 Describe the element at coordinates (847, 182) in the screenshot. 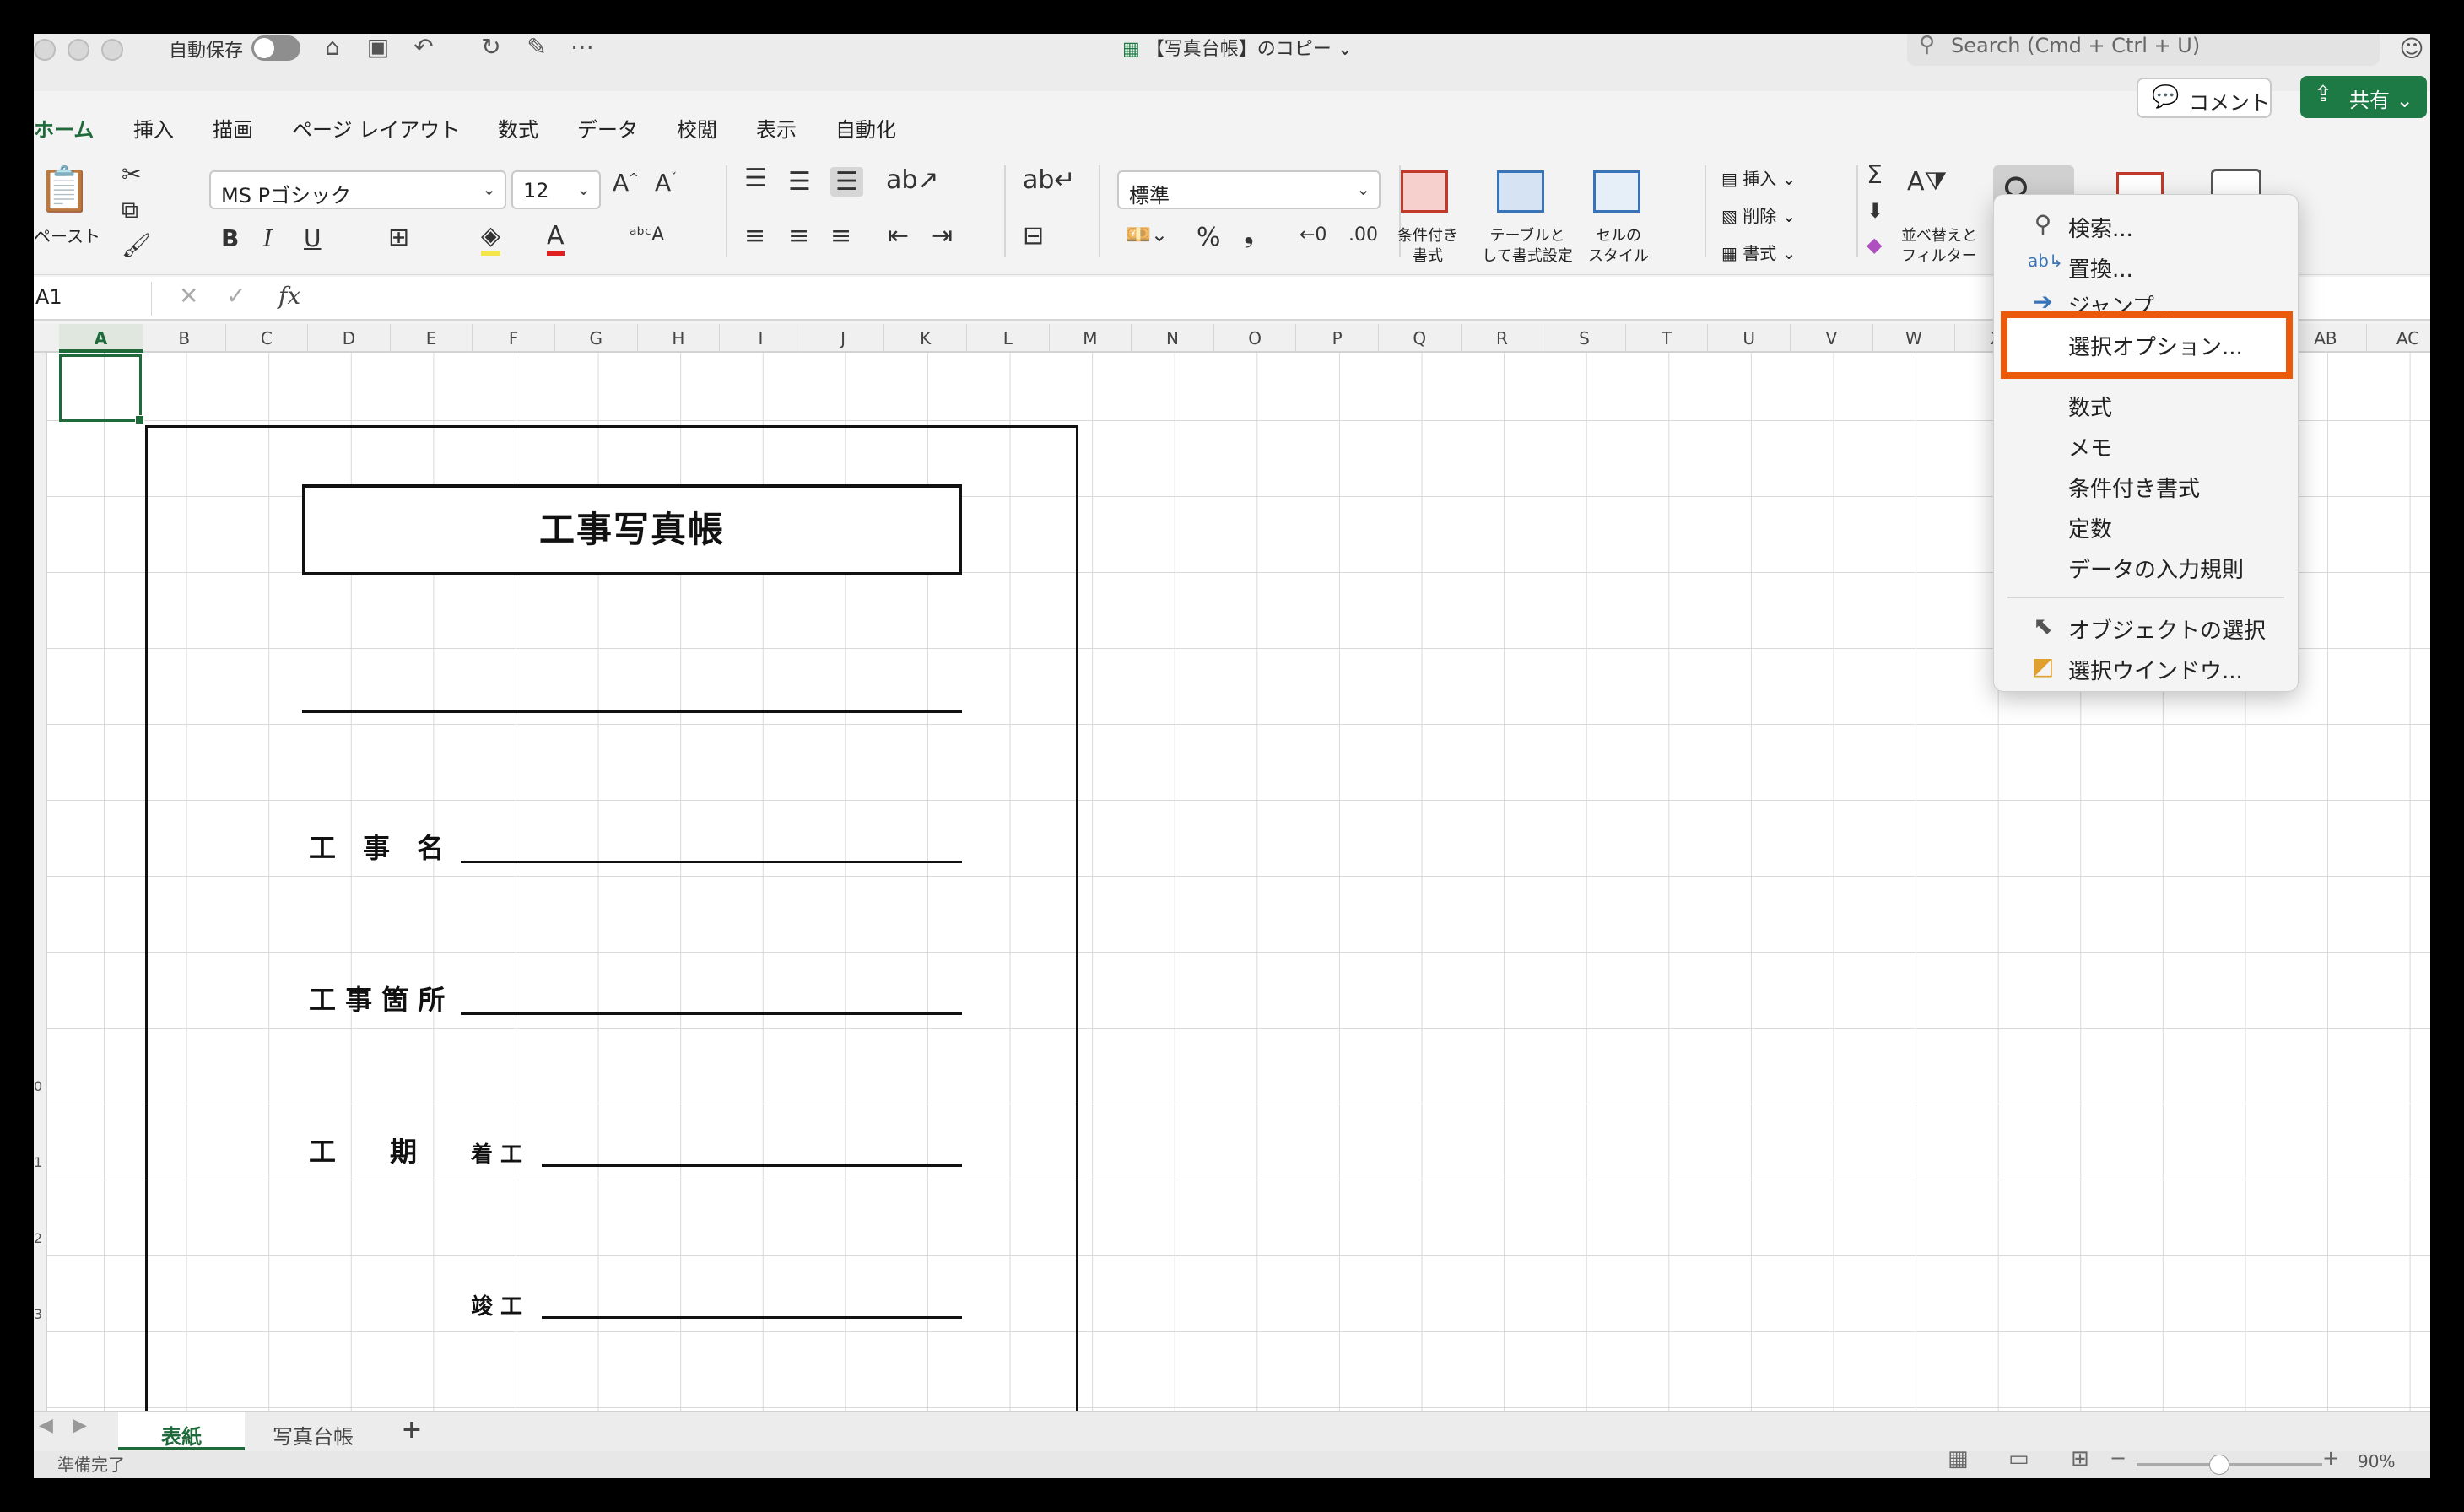

I see `align-bottom-icon: ☰` at that location.